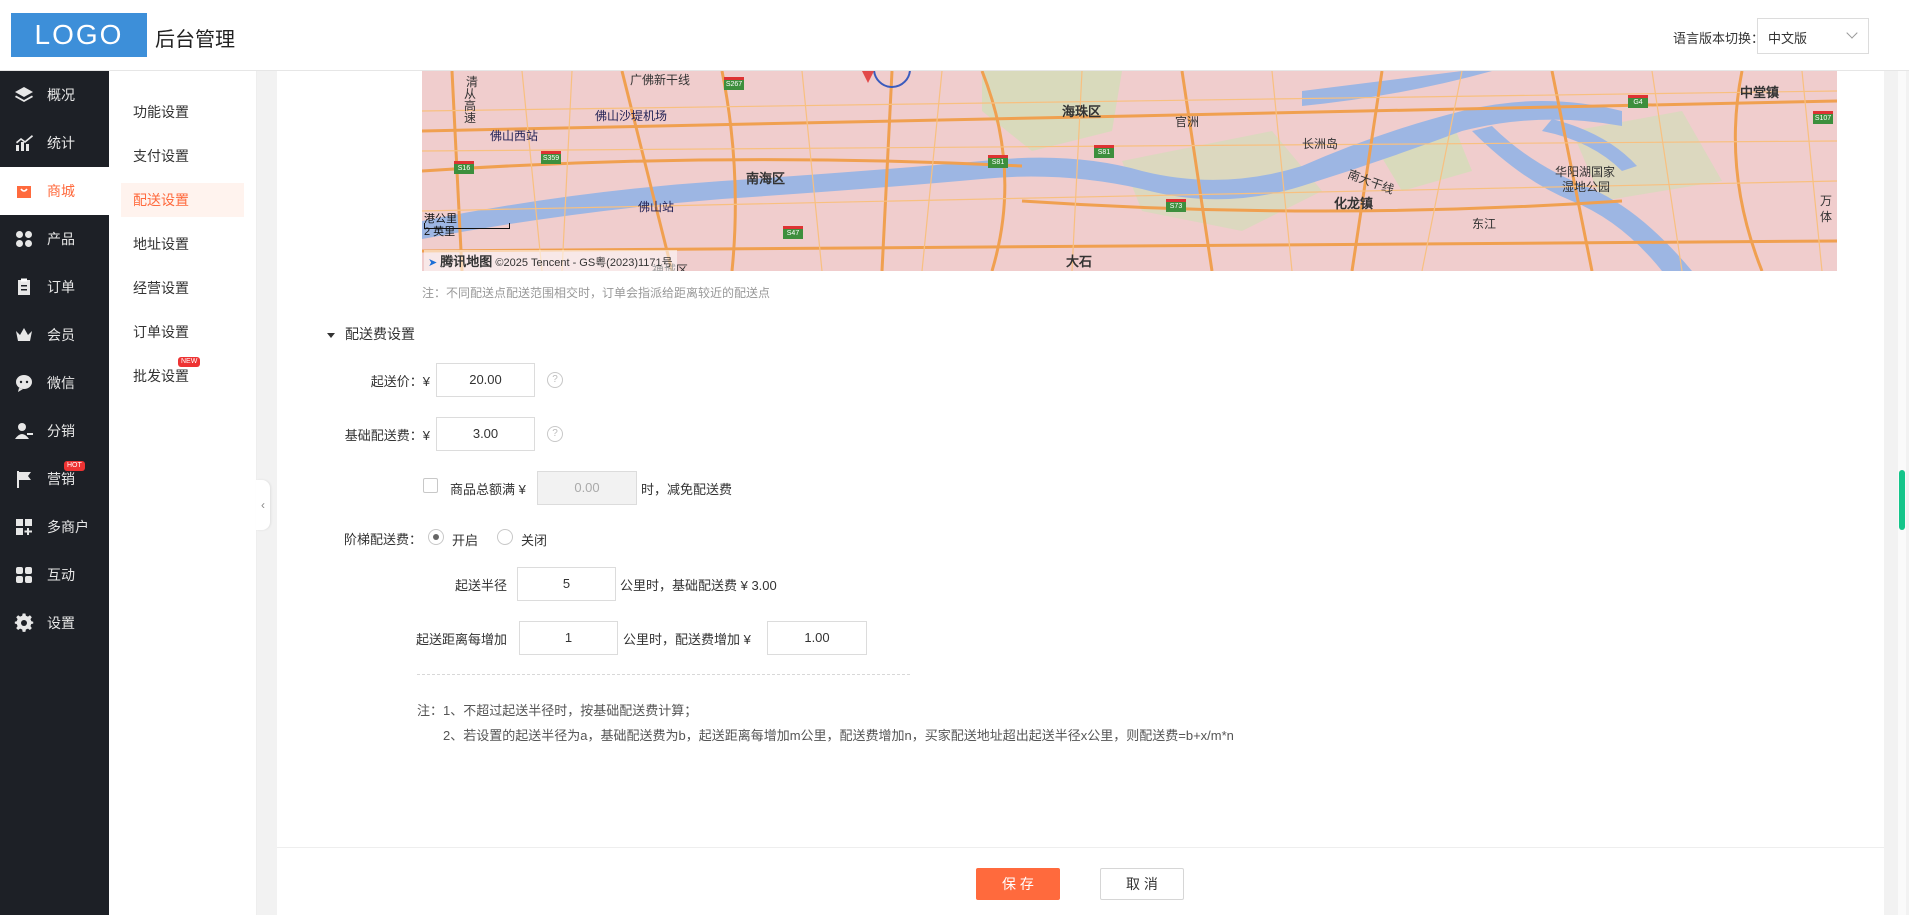 The image size is (1909, 915). What do you see at coordinates (568, 638) in the screenshot?
I see `step-distance-input: 1` at bounding box center [568, 638].